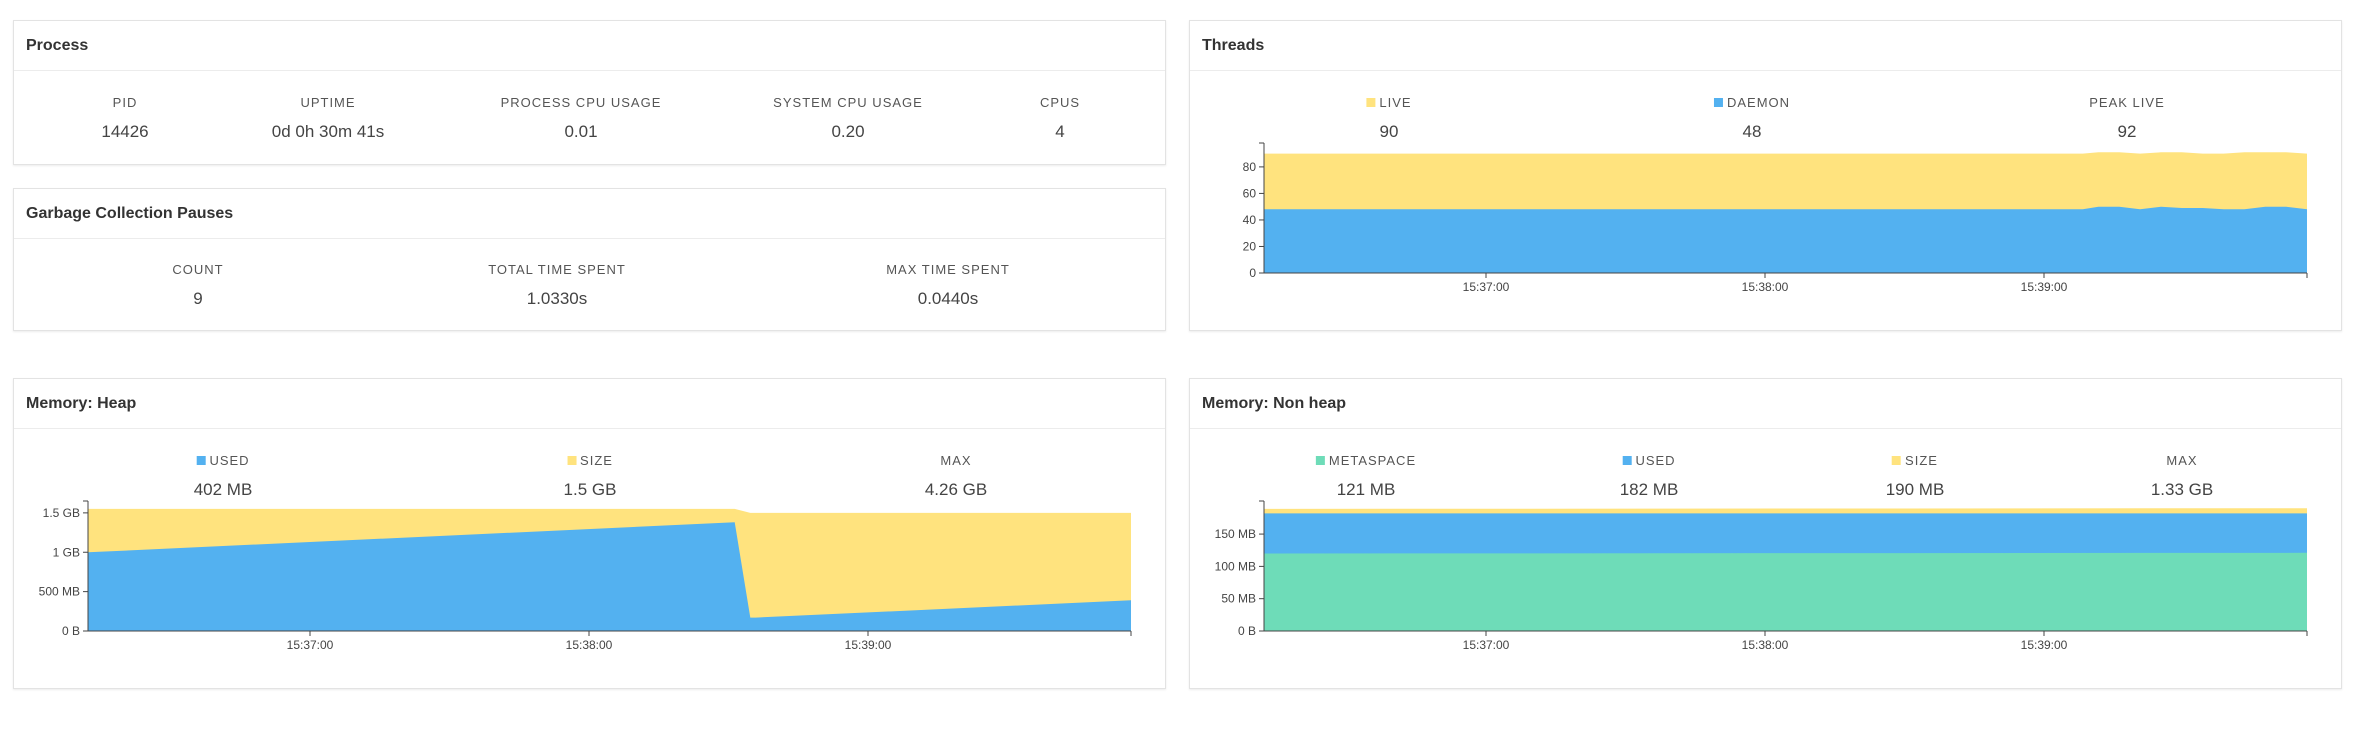 This screenshot has height=741, width=2357. I want to click on stat-total-time: TOTAL TIME SPENT 1.0330s, so click(557, 285).